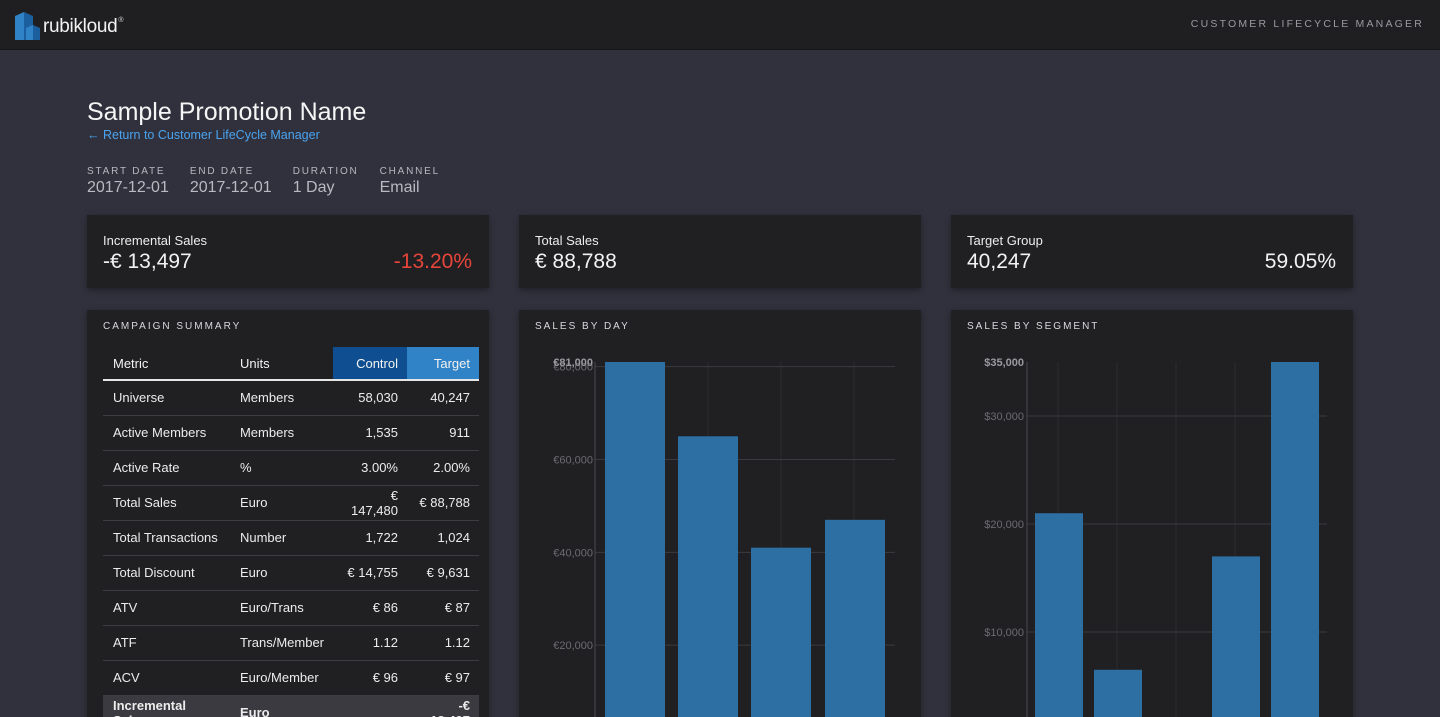  What do you see at coordinates (281, 678) in the screenshot?
I see `units-cell: Euro/Member` at bounding box center [281, 678].